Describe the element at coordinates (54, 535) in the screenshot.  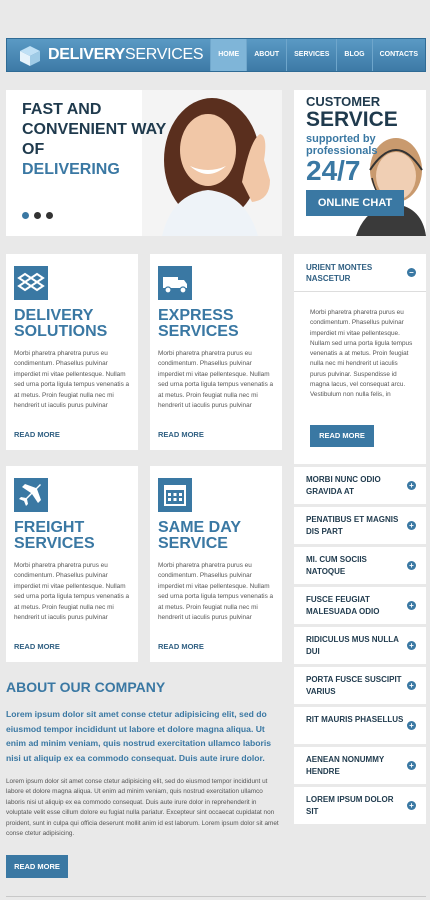
I see `card-title: FREIGHT SERVICES` at that location.